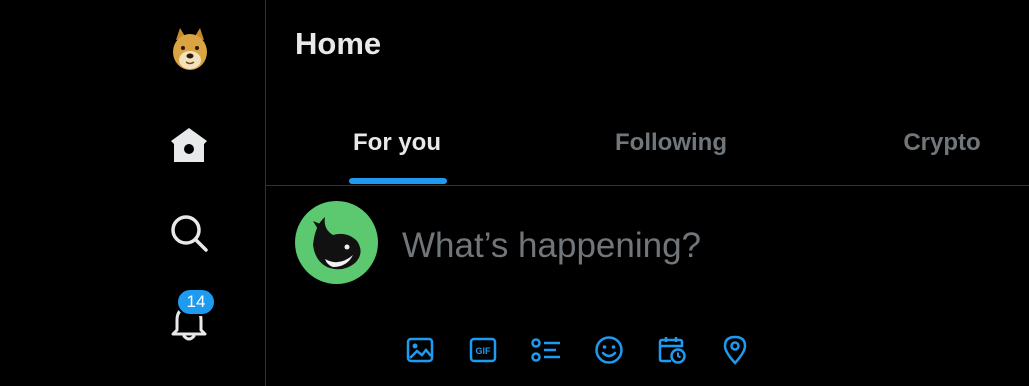 This screenshot has width=1029, height=386. Describe the element at coordinates (672, 350) in the screenshot. I see `schedule-icon` at that location.